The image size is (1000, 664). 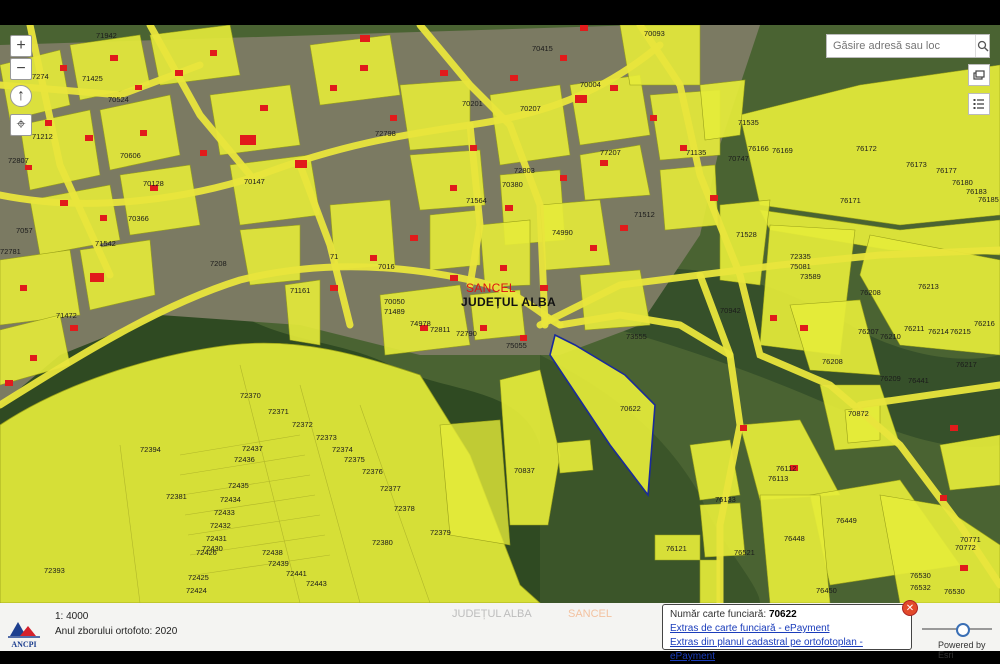 What do you see at coordinates (512, 185) in the screenshot?
I see `parcel-number-label: 70380` at bounding box center [512, 185].